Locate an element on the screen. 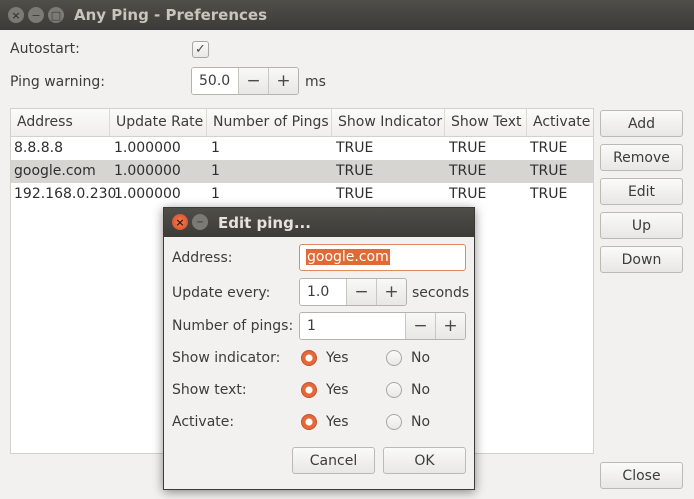 The image size is (694, 499). remove-button: Remove is located at coordinates (641, 157).